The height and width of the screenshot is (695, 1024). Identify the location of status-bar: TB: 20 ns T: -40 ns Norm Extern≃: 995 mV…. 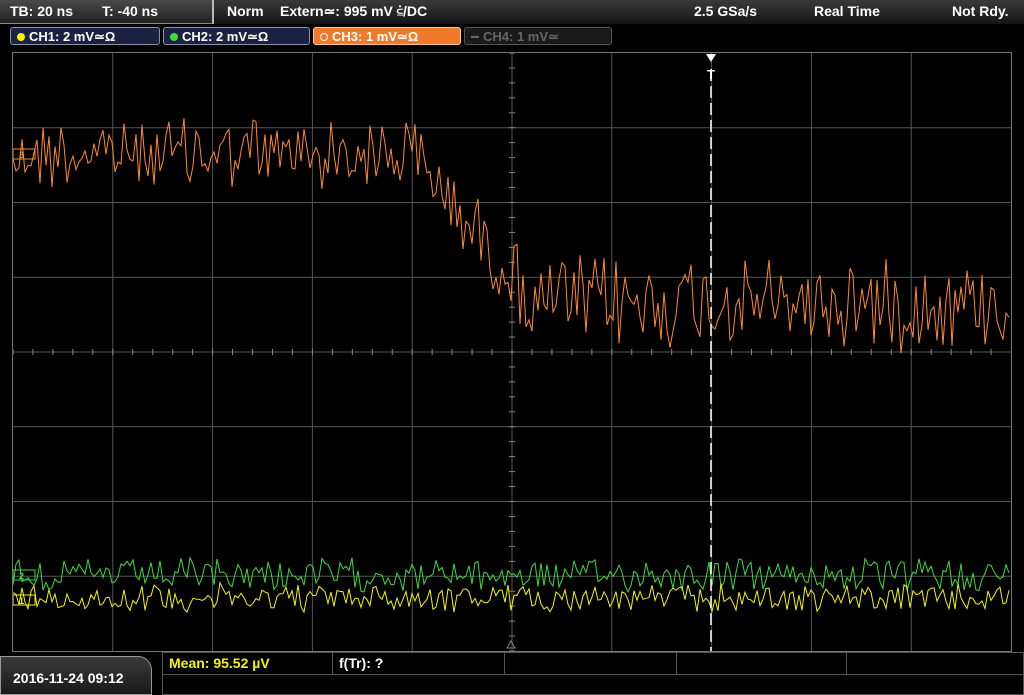
(512, 12).